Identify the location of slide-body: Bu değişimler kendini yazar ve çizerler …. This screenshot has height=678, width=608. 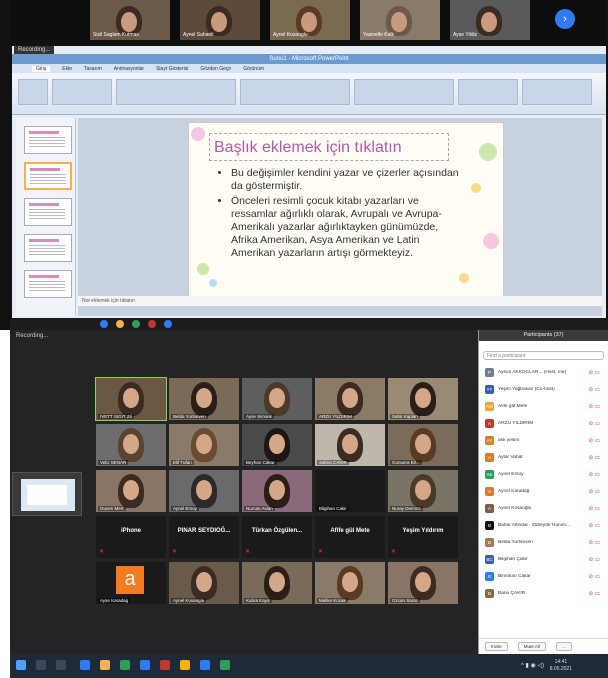
(339, 214).